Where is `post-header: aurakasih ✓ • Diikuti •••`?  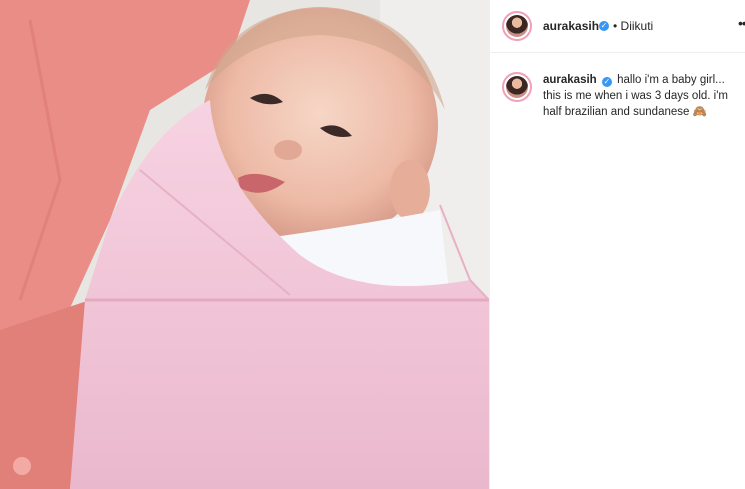 post-header: aurakasih ✓ • Diikuti ••• is located at coordinates (617, 26).